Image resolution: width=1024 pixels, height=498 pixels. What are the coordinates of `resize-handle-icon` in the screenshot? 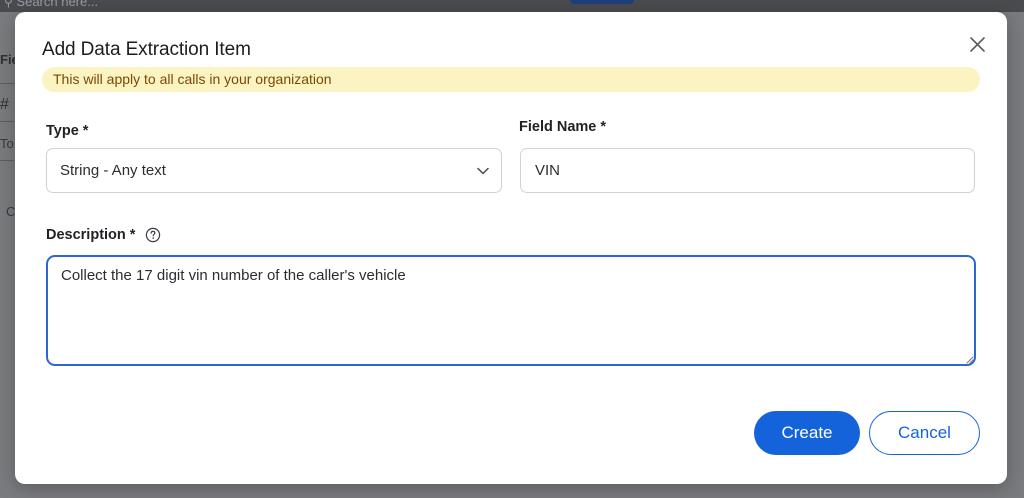 It's located at (969, 359).